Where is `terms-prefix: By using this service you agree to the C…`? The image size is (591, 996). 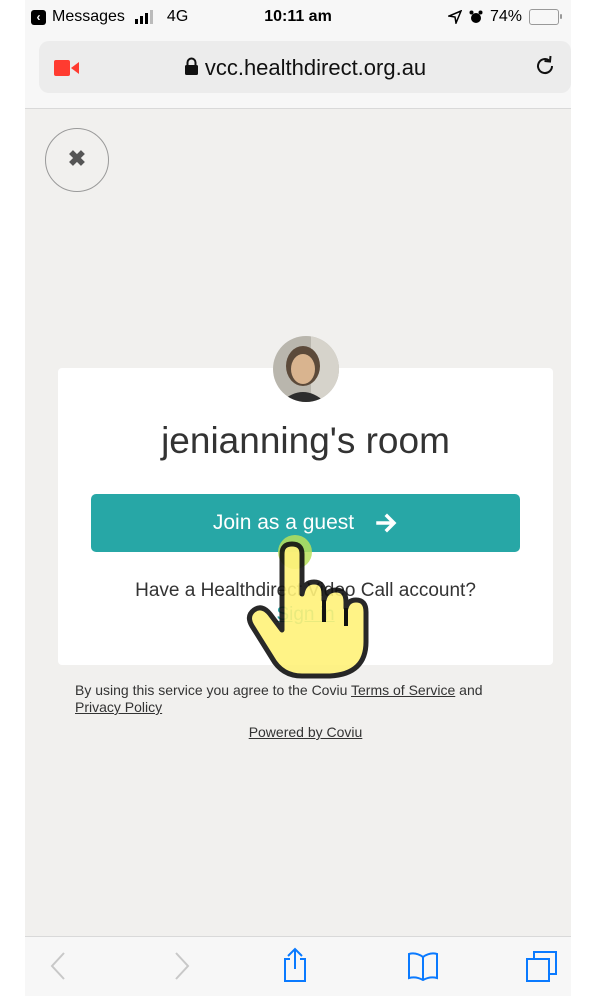 terms-prefix: By using this service you agree to the C… is located at coordinates (211, 690).